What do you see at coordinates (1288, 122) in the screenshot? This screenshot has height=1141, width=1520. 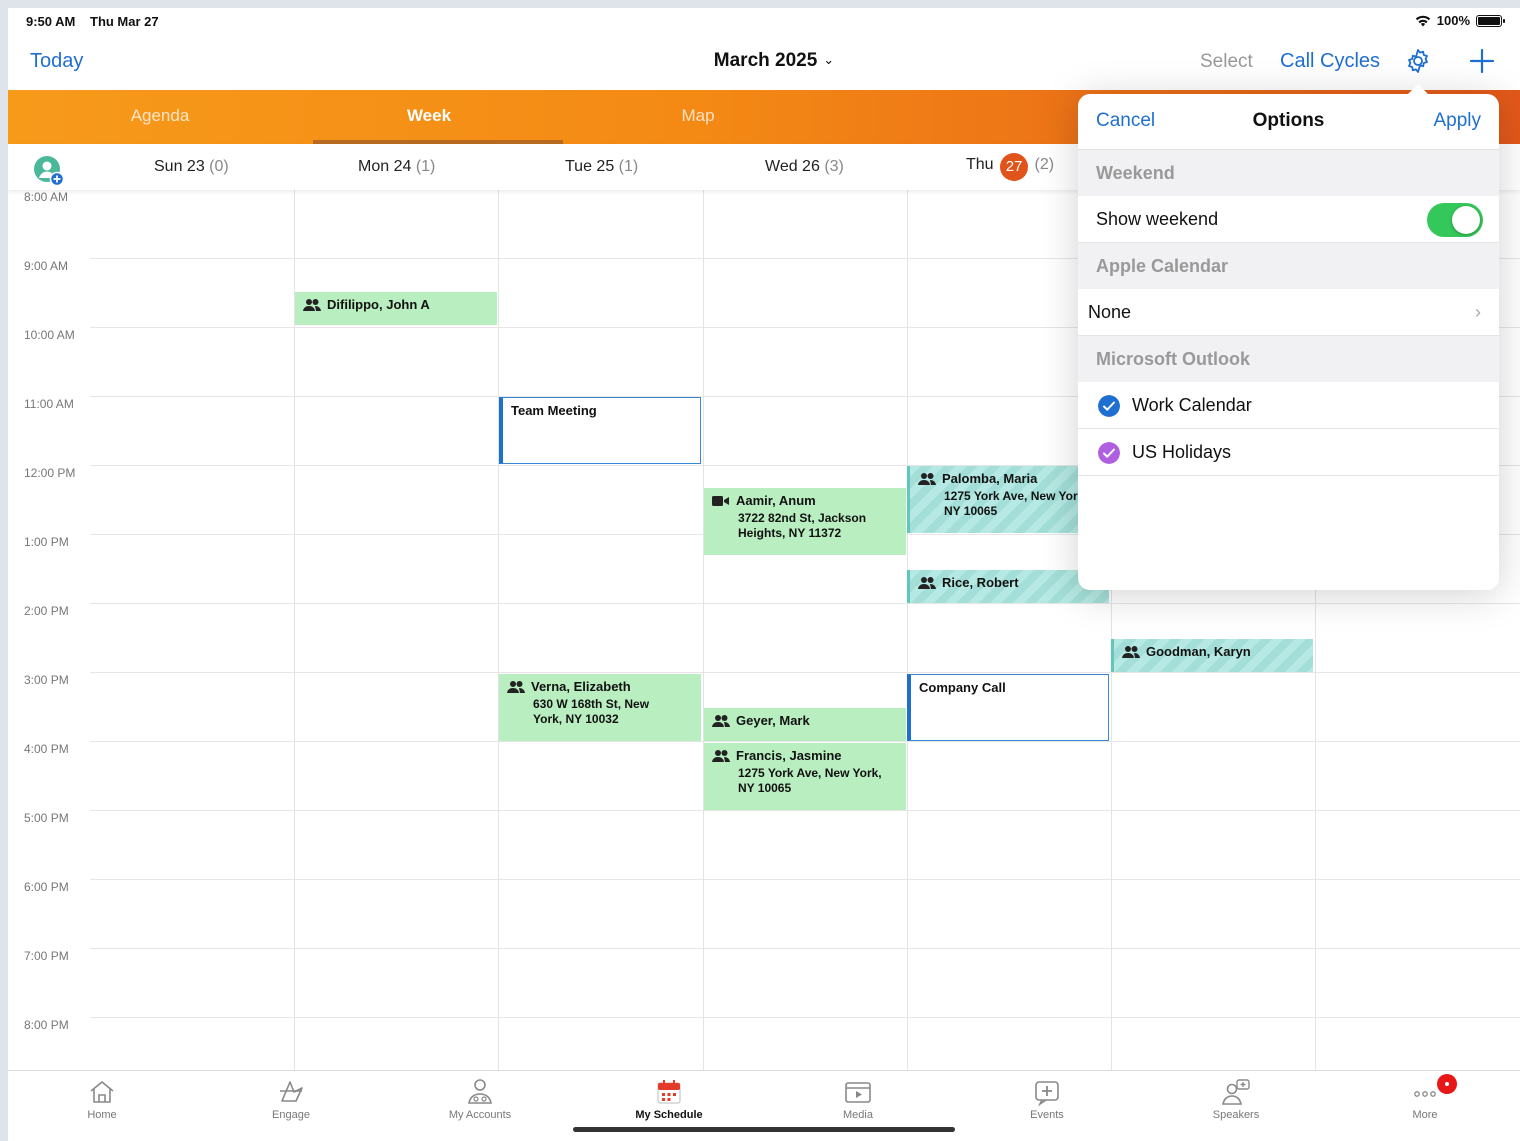 I see `popover-header: Cancel Options Apply` at bounding box center [1288, 122].